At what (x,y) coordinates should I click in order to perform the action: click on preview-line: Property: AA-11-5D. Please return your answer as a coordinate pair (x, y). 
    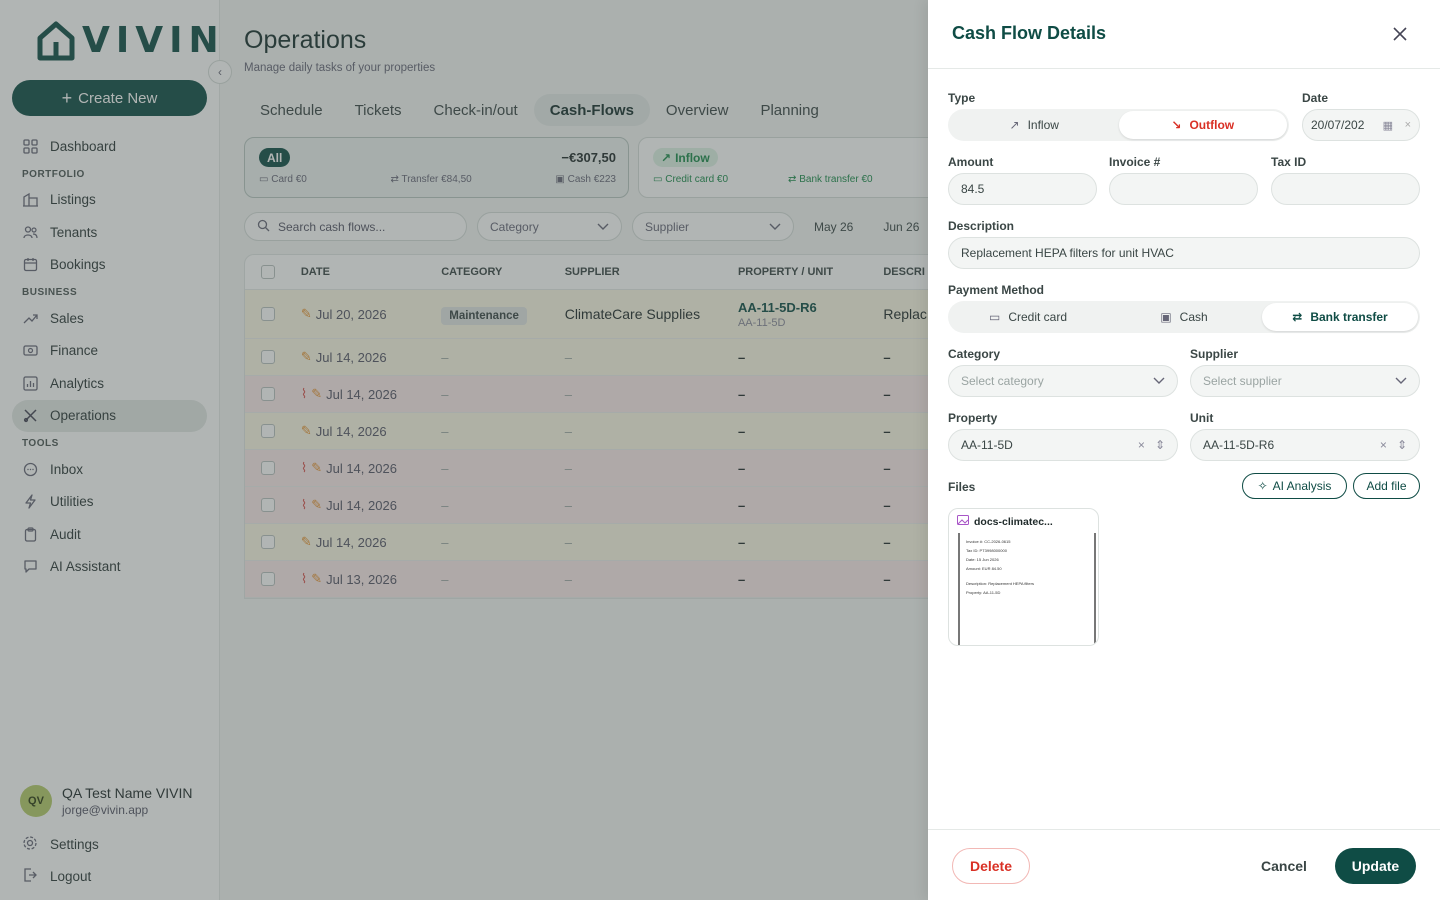
    Looking at the image, I should click on (983, 592).